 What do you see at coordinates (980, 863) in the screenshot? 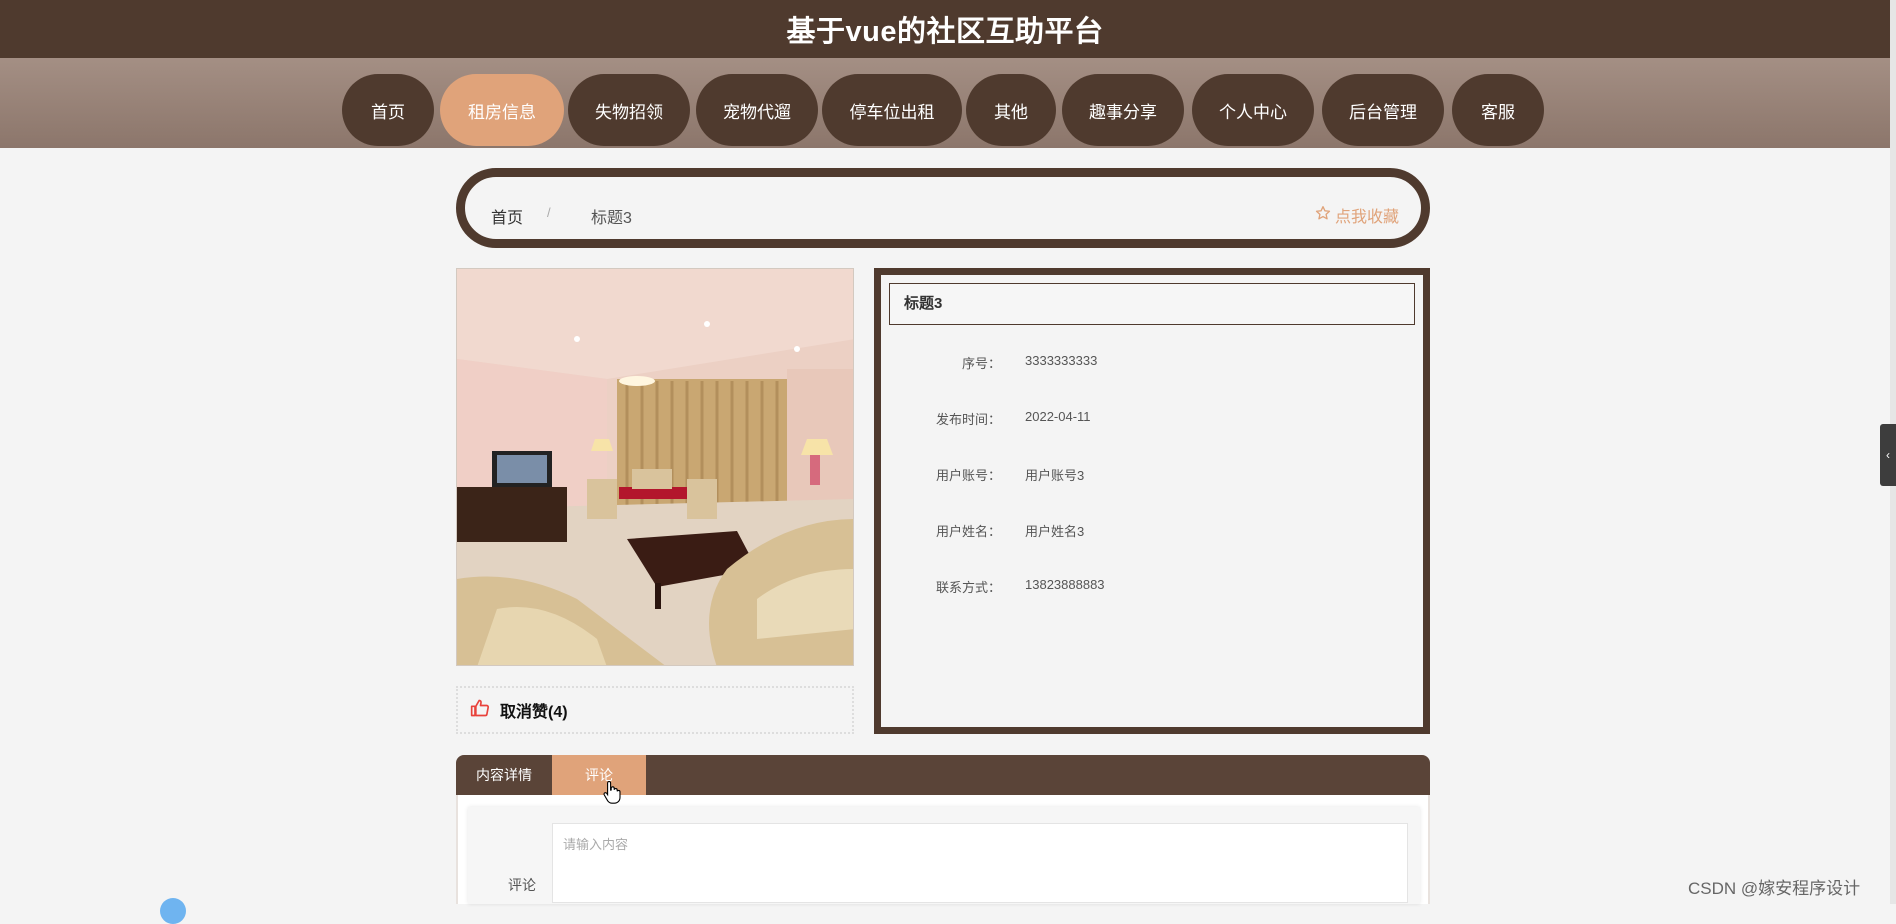
I see `comment-input` at bounding box center [980, 863].